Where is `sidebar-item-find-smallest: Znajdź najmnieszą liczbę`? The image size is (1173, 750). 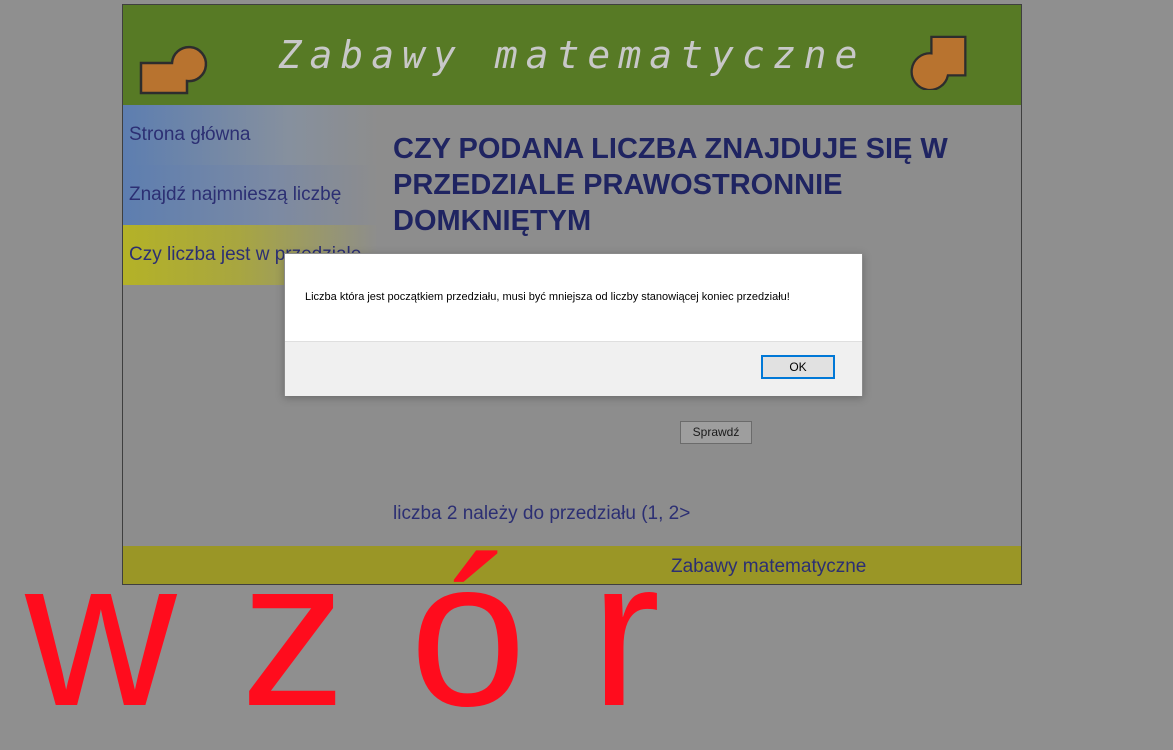 sidebar-item-find-smallest: Znajdź najmnieszą liczbę is located at coordinates (250, 195).